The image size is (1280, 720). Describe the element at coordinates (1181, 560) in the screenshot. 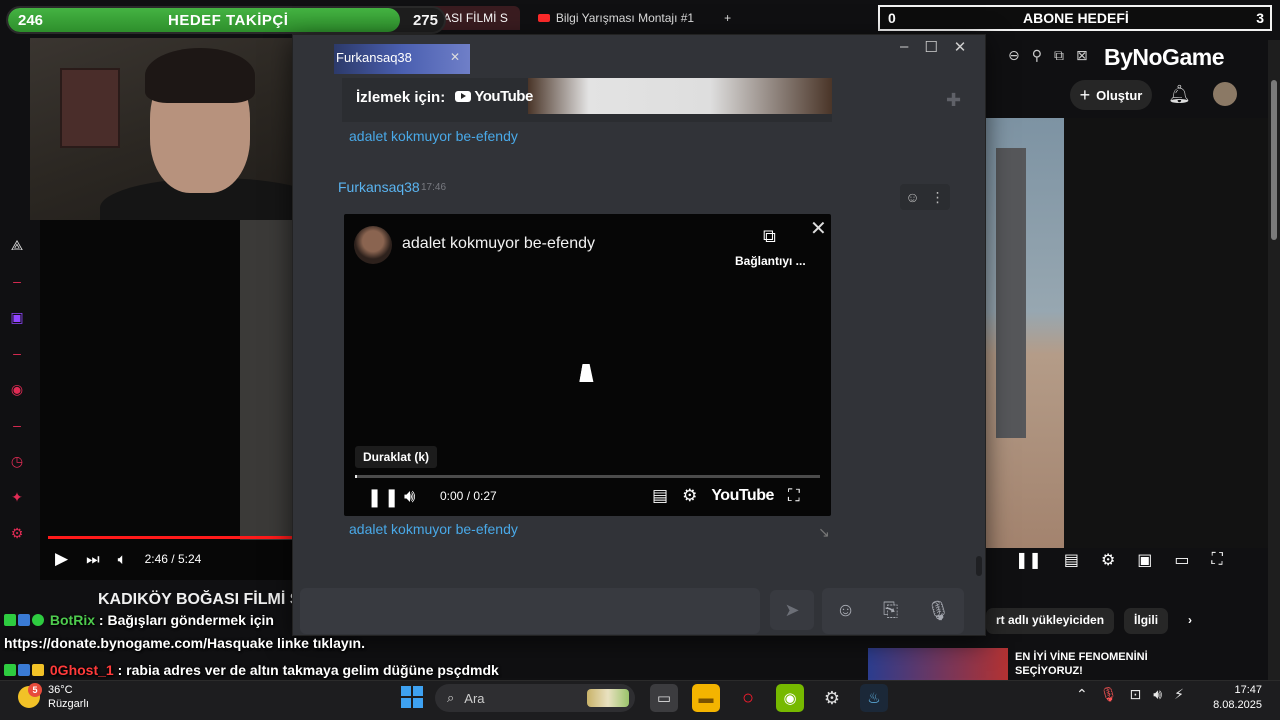

I see `theater-icon: ▭` at that location.